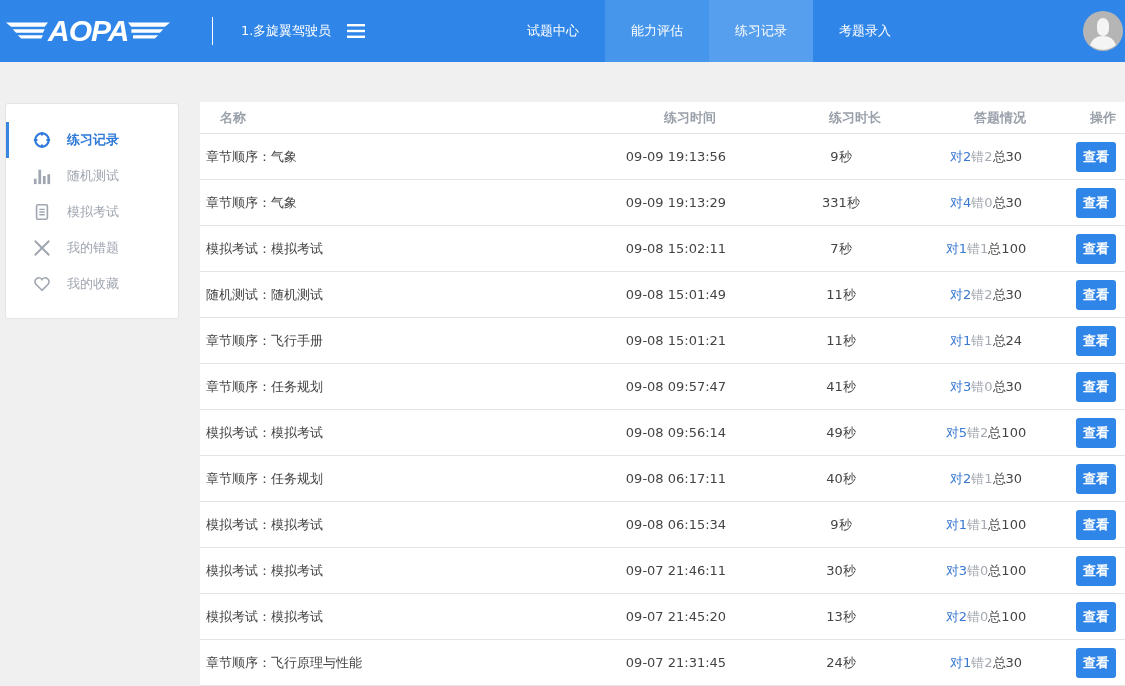 This screenshot has height=686, width=1125. Describe the element at coordinates (264, 340) in the screenshot. I see `table-cell-text: 章节顺序：飞行手册` at that location.